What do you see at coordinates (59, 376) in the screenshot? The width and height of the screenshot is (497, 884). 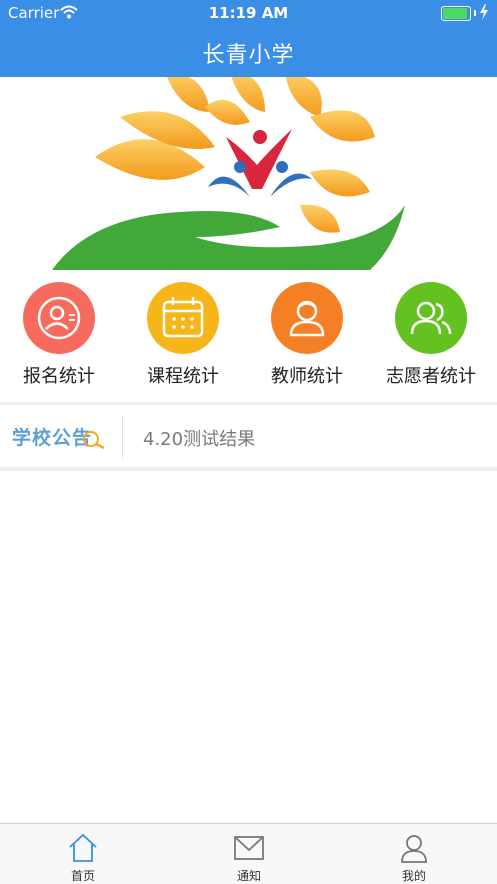 I see `menu-label: 报名统计` at bounding box center [59, 376].